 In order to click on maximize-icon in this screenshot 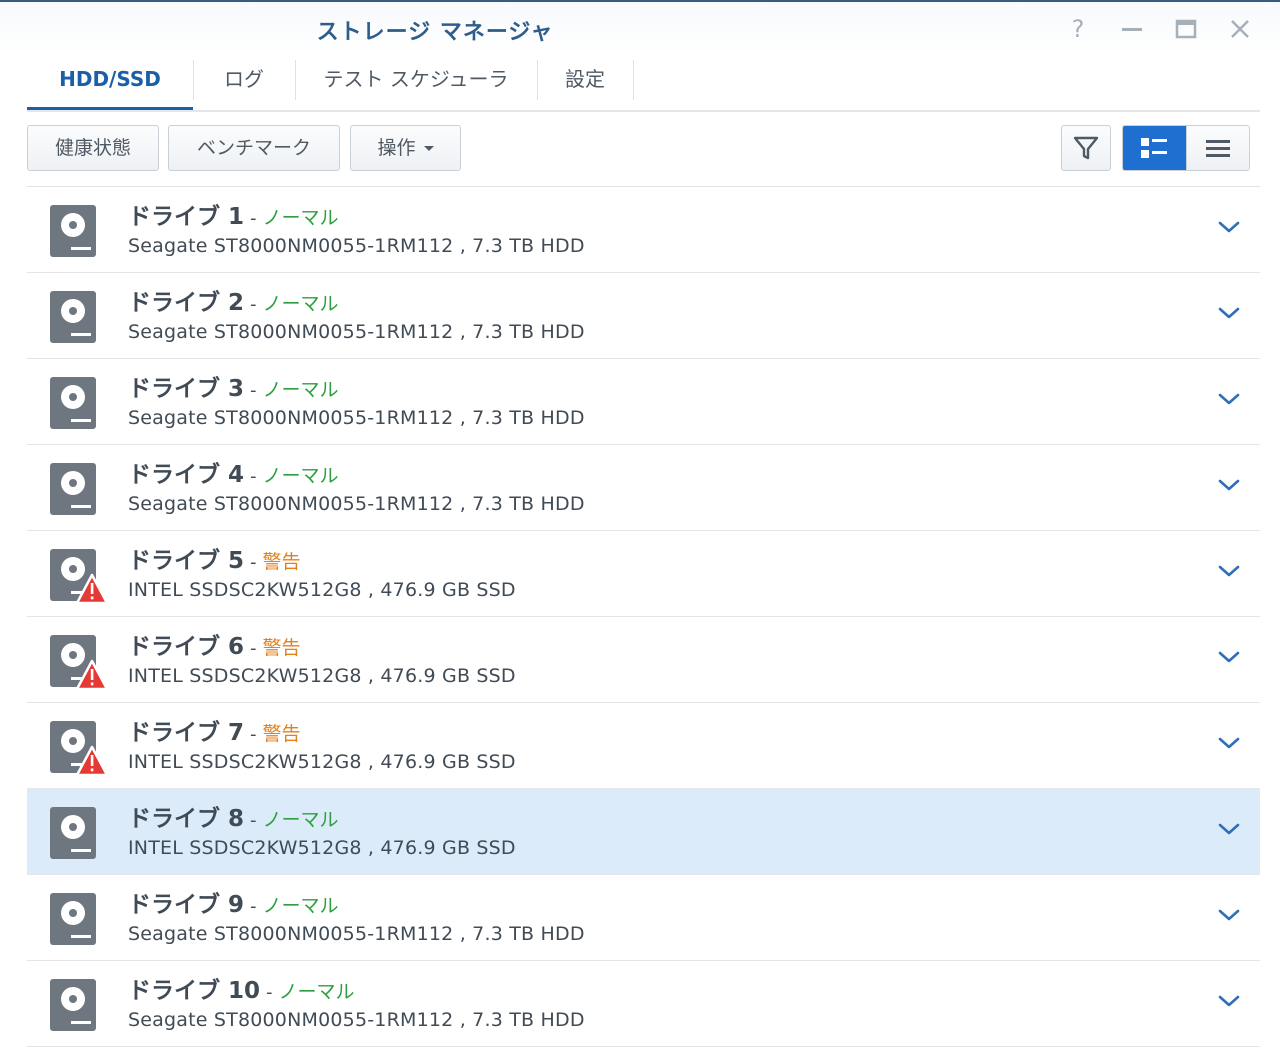, I will do `click(1186, 29)`.